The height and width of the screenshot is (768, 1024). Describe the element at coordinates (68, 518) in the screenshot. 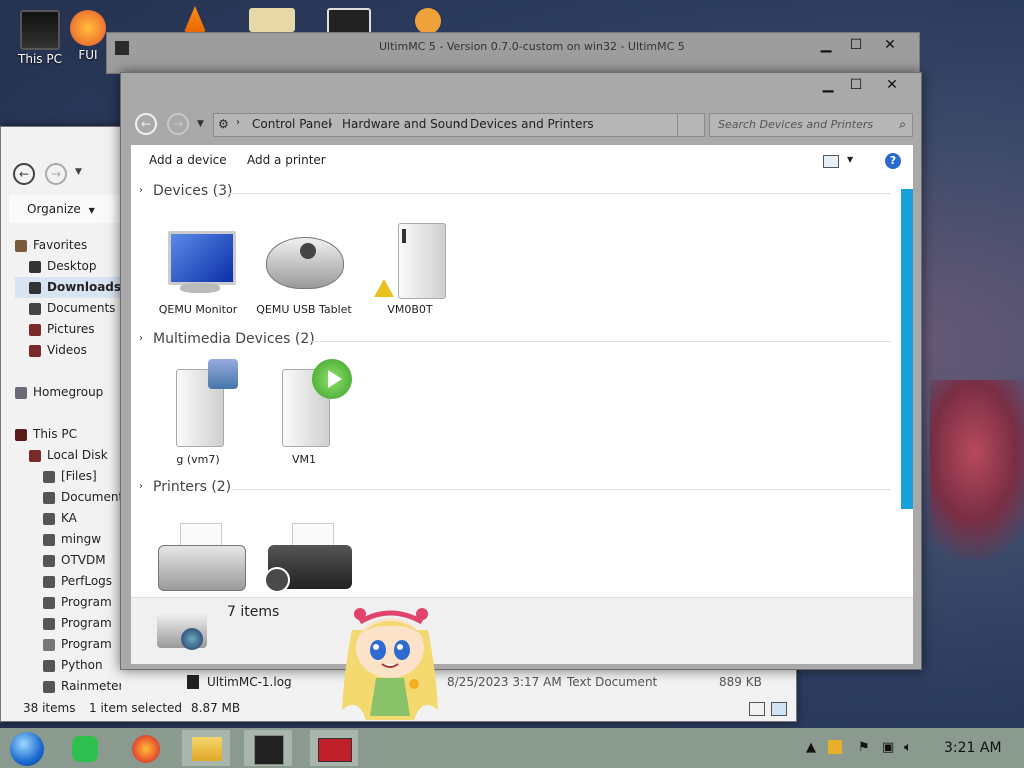

I see `tree-item-folder: KA` at that location.